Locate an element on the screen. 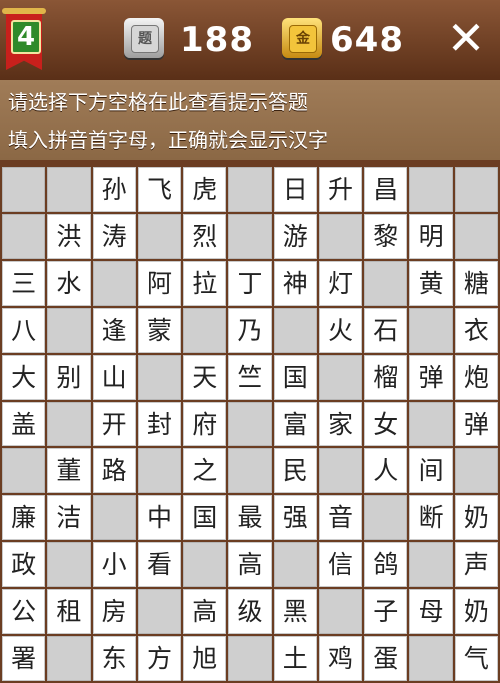 Image resolution: width=500 pixels, height=683 pixels. grid-cell: 公 is located at coordinates (24, 612).